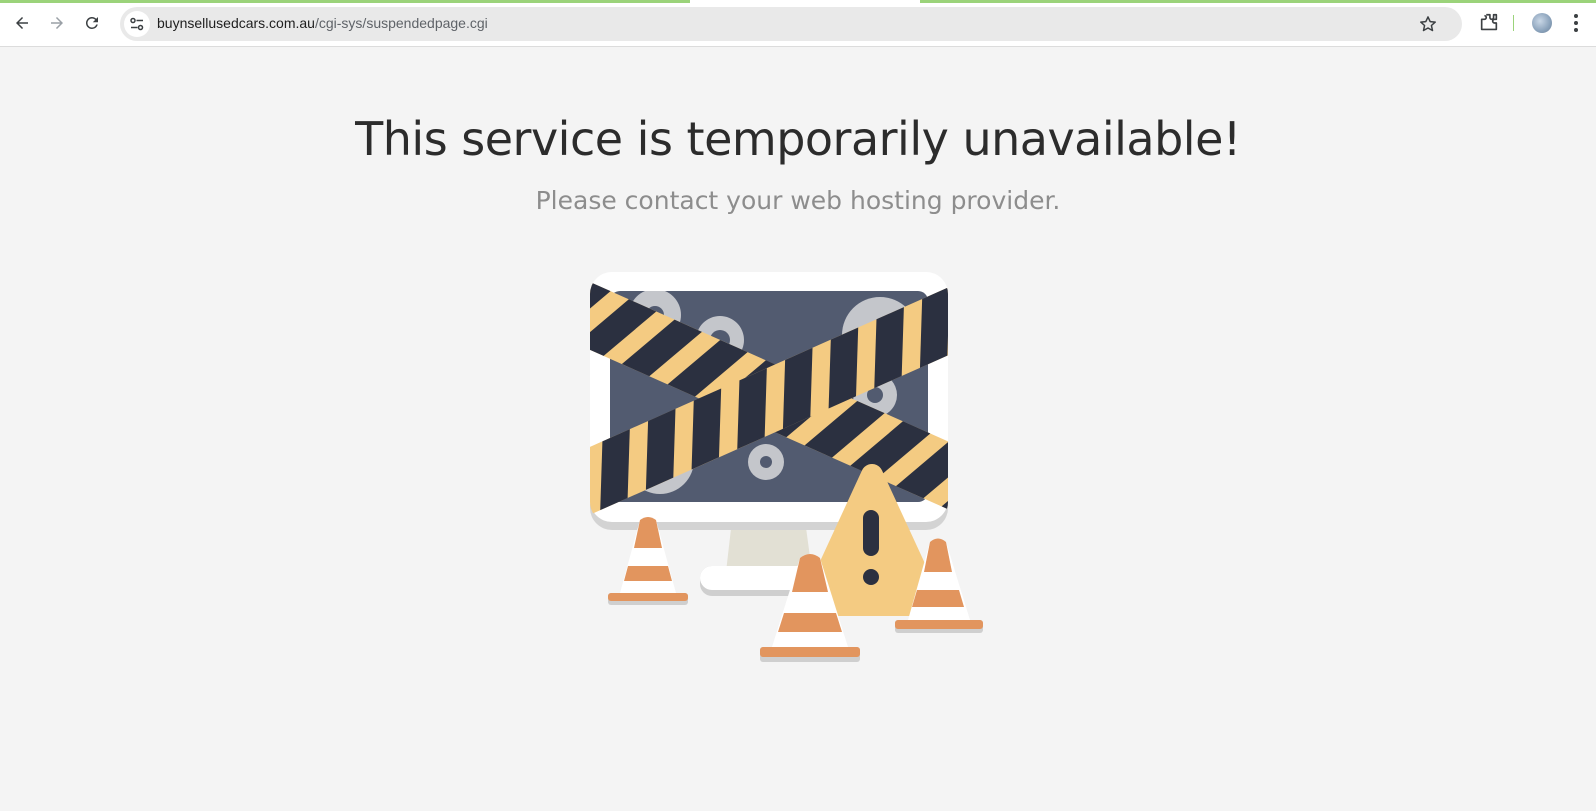 The image size is (1596, 811). I want to click on site-info-icon, so click(137, 24).